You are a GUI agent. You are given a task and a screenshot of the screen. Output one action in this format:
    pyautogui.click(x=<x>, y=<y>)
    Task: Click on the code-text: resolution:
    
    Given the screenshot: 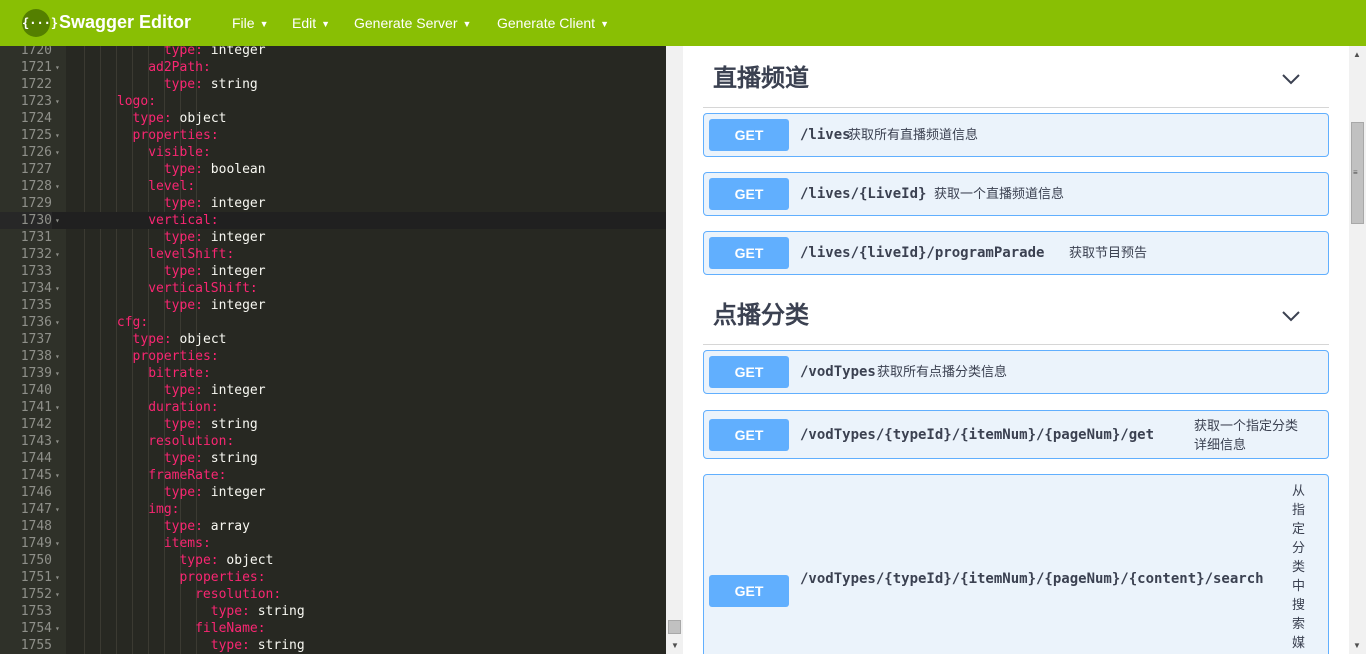 What is the action you would take?
    pyautogui.click(x=238, y=594)
    